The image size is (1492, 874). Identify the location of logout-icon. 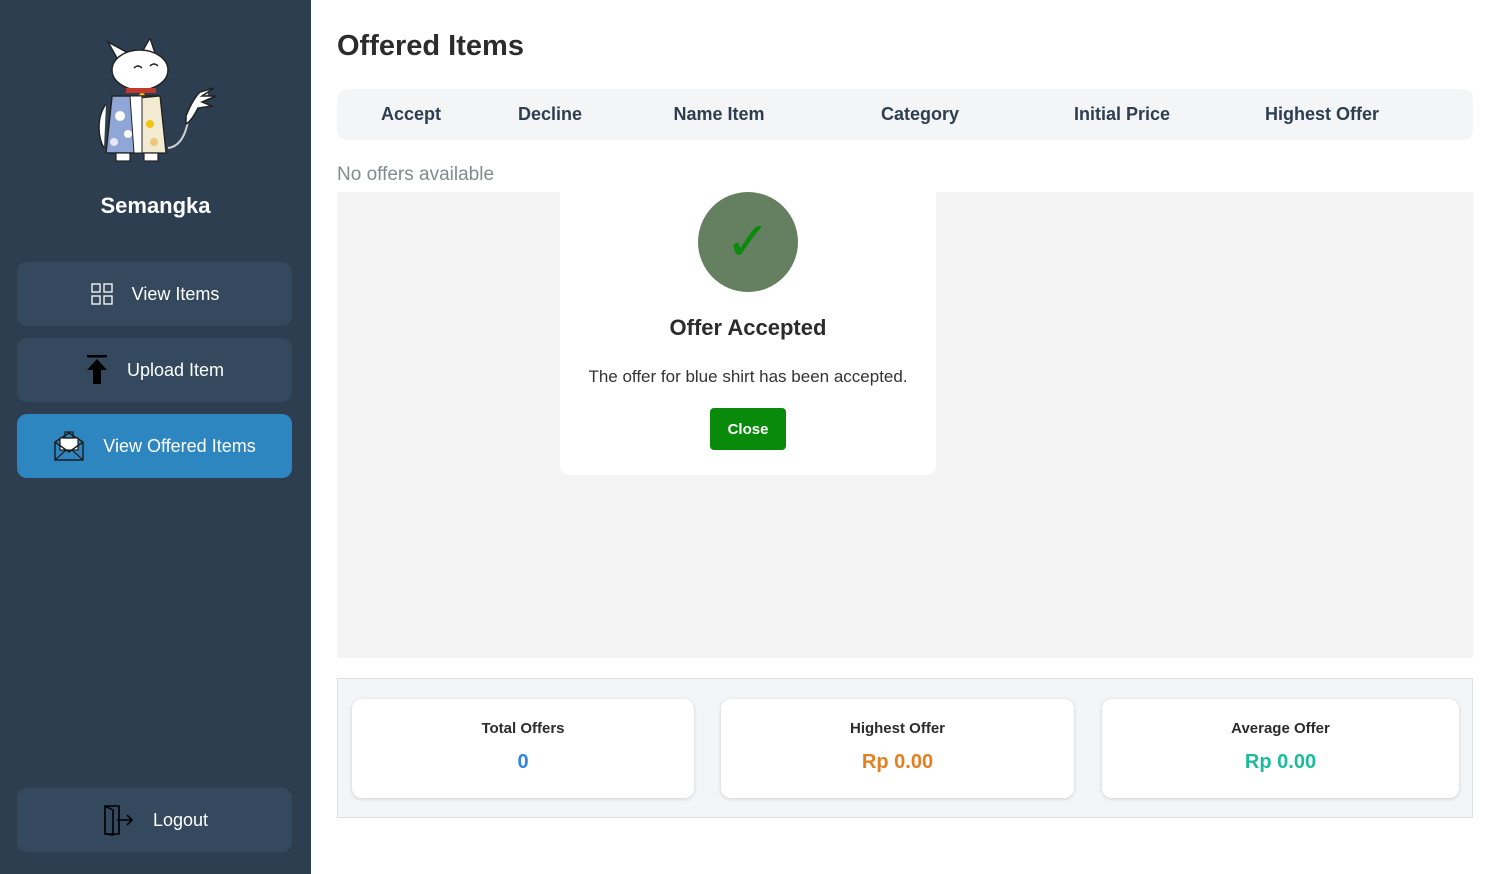
(118, 820).